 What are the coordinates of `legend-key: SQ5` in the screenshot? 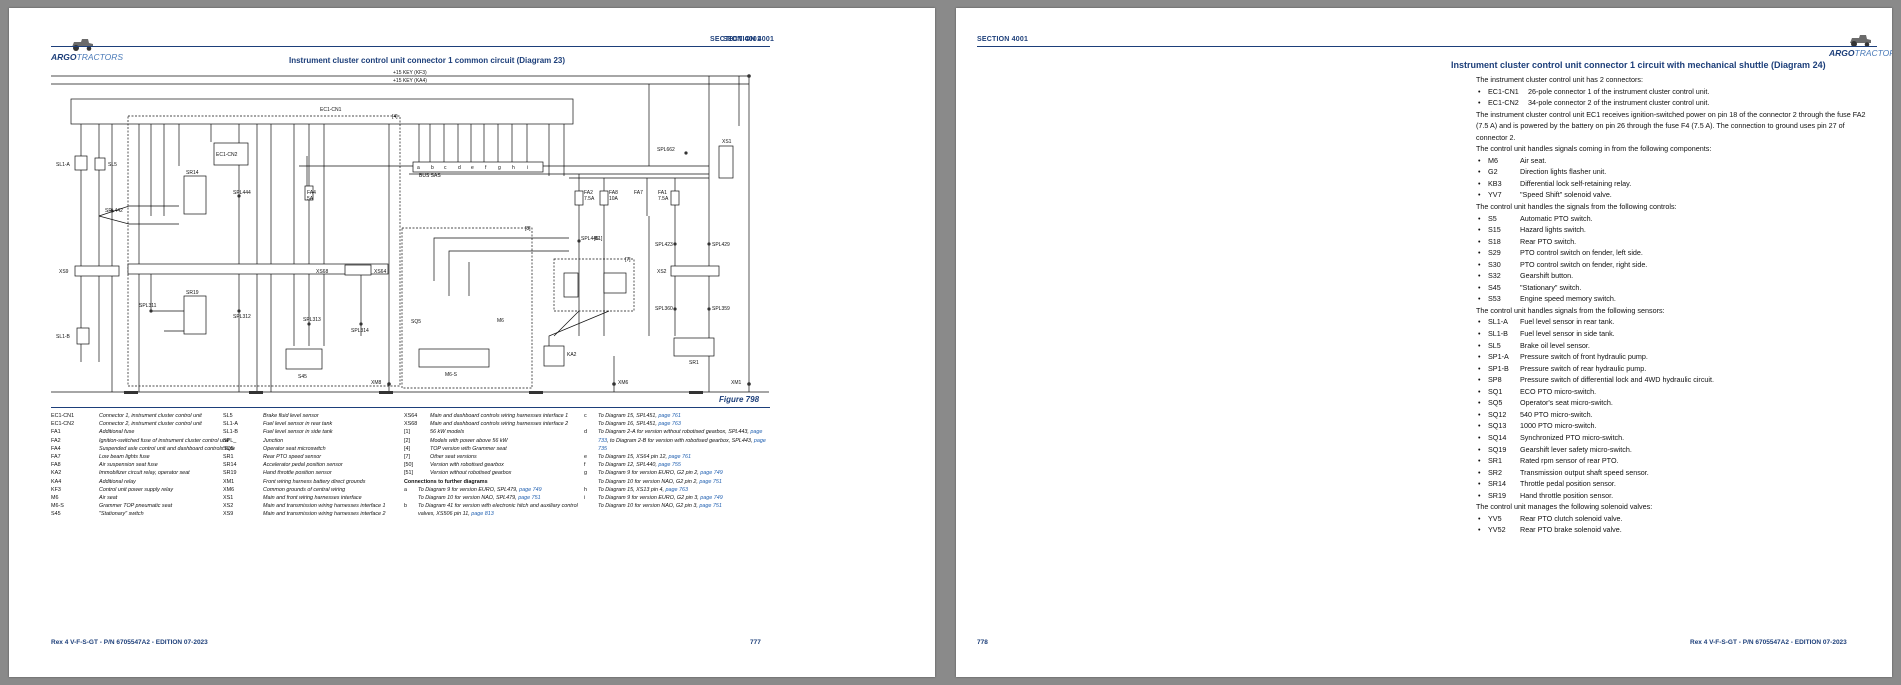 It's located at (228, 448).